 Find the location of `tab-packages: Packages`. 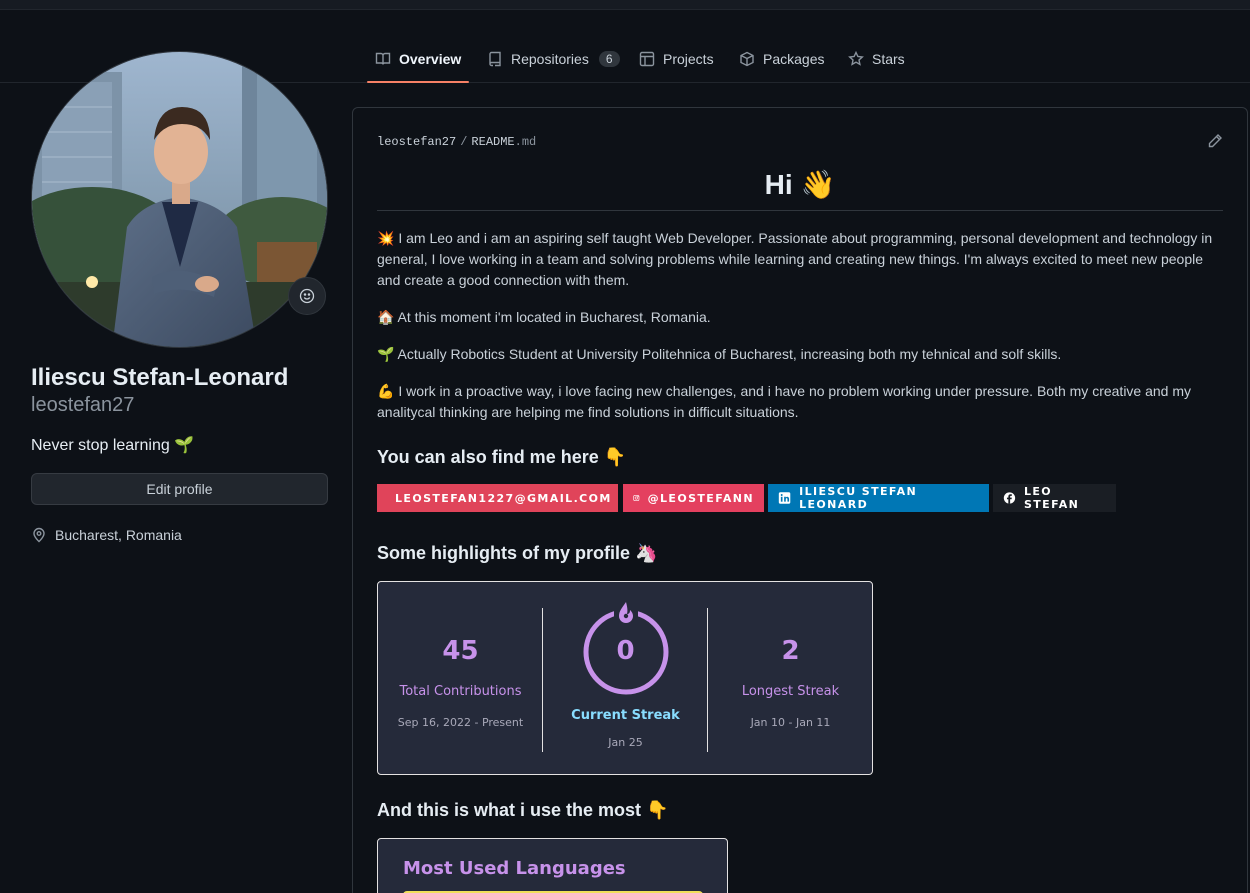

tab-packages: Packages is located at coordinates (781, 59).